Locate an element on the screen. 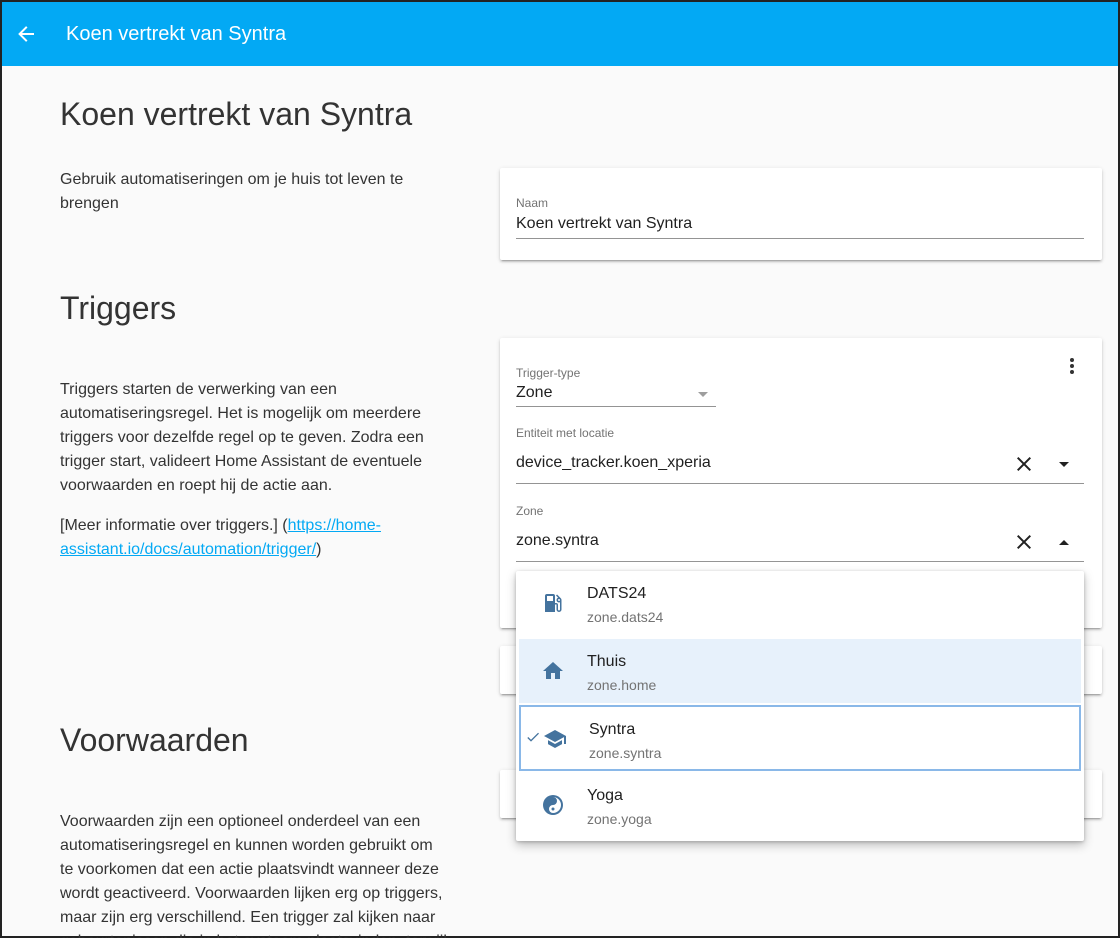 The image size is (1120, 938). entity-label: Entiteit met locatie is located at coordinates (565, 433).